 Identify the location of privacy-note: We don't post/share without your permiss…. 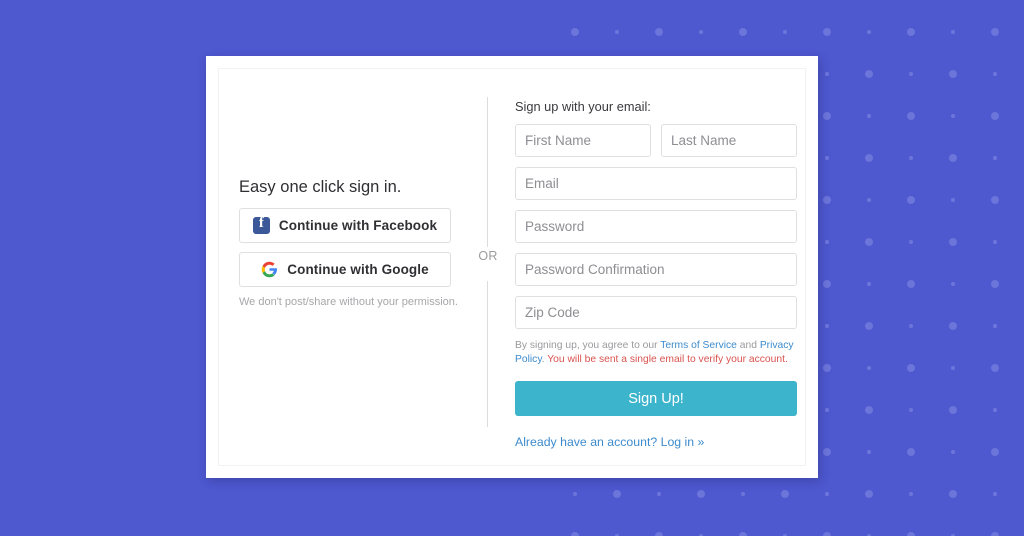
(348, 302).